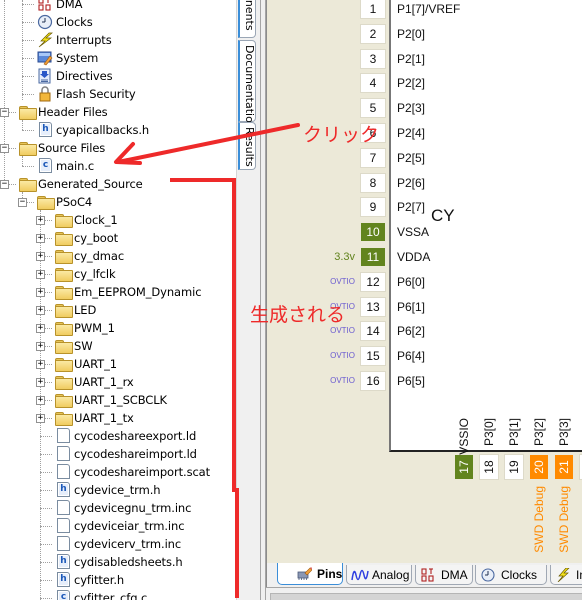 The width and height of the screenshot is (582, 600). What do you see at coordinates (373, 331) in the screenshot?
I see `pin-number: 14` at bounding box center [373, 331].